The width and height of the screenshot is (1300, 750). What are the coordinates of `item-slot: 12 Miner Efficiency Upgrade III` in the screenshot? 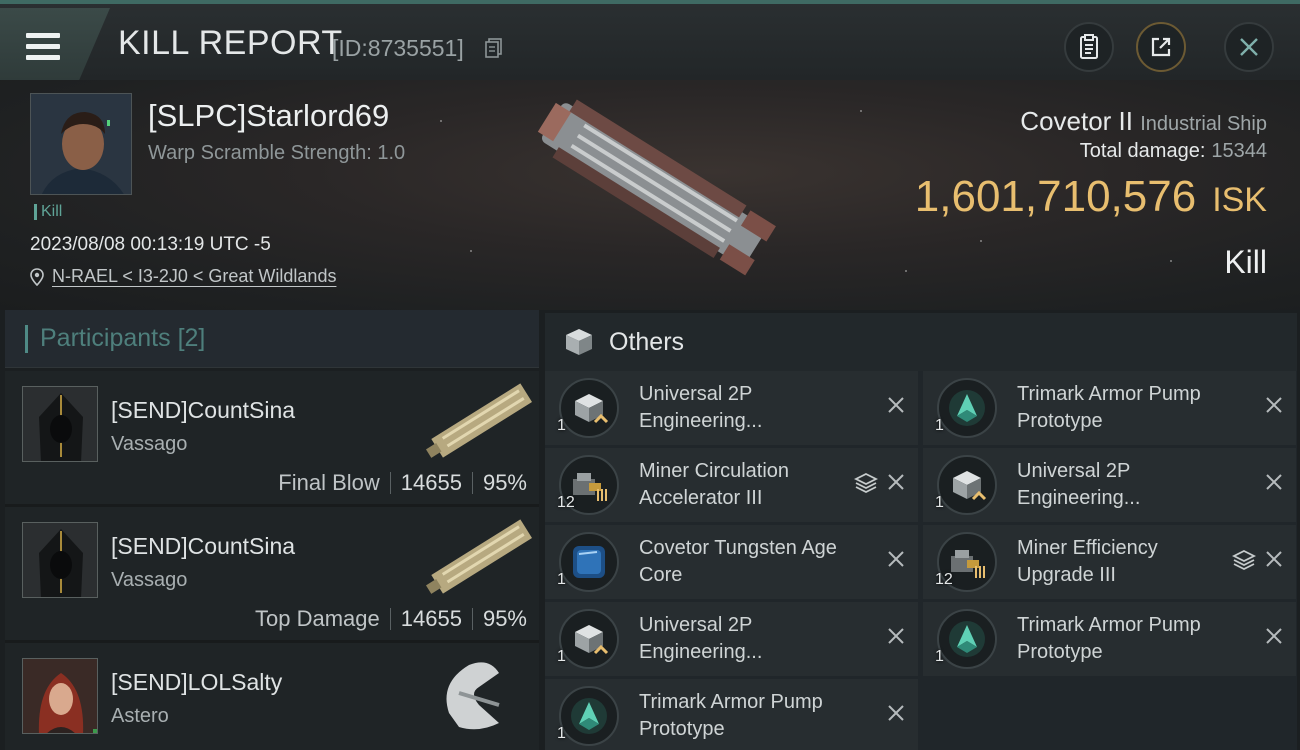 It's located at (1109, 562).